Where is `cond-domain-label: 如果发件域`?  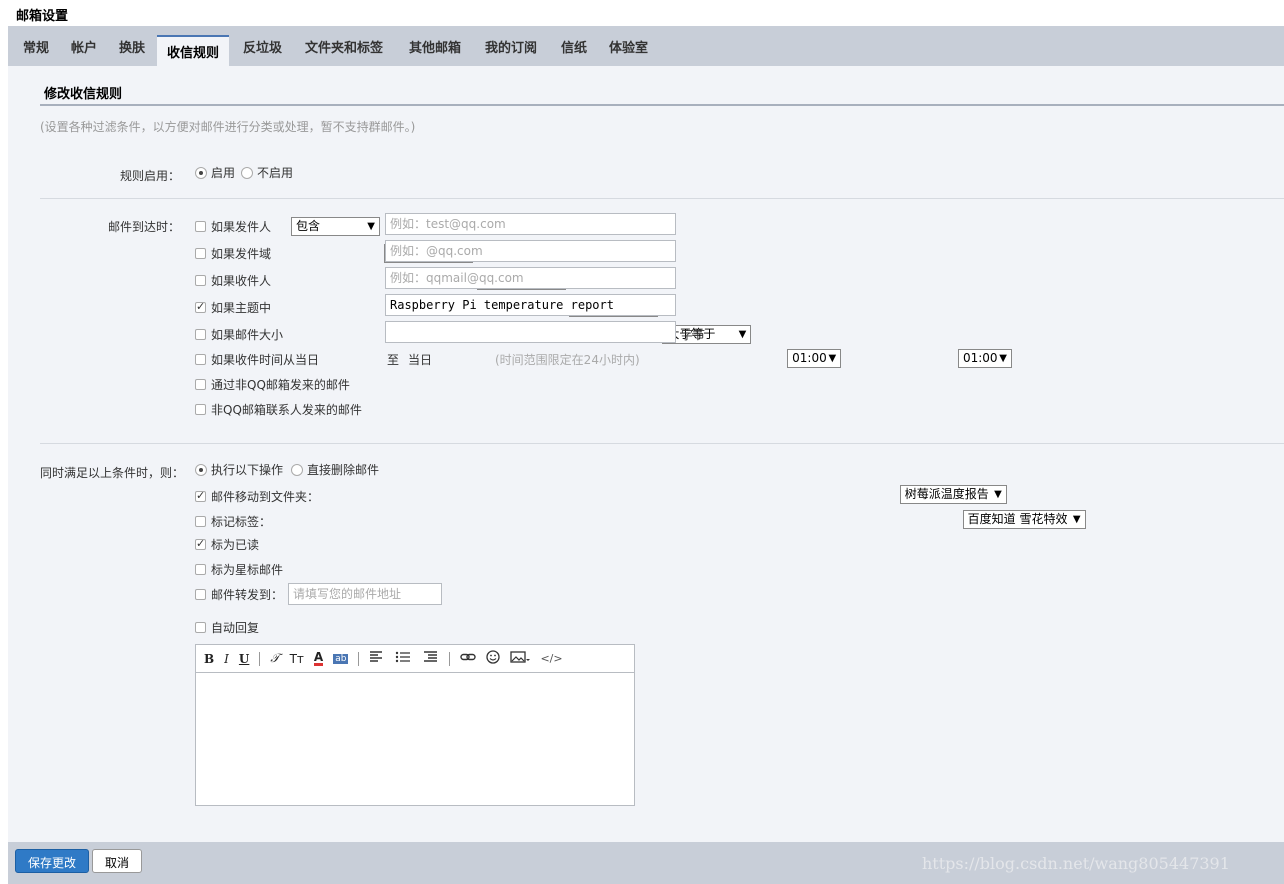
cond-domain-label: 如果发件域 is located at coordinates (241, 254).